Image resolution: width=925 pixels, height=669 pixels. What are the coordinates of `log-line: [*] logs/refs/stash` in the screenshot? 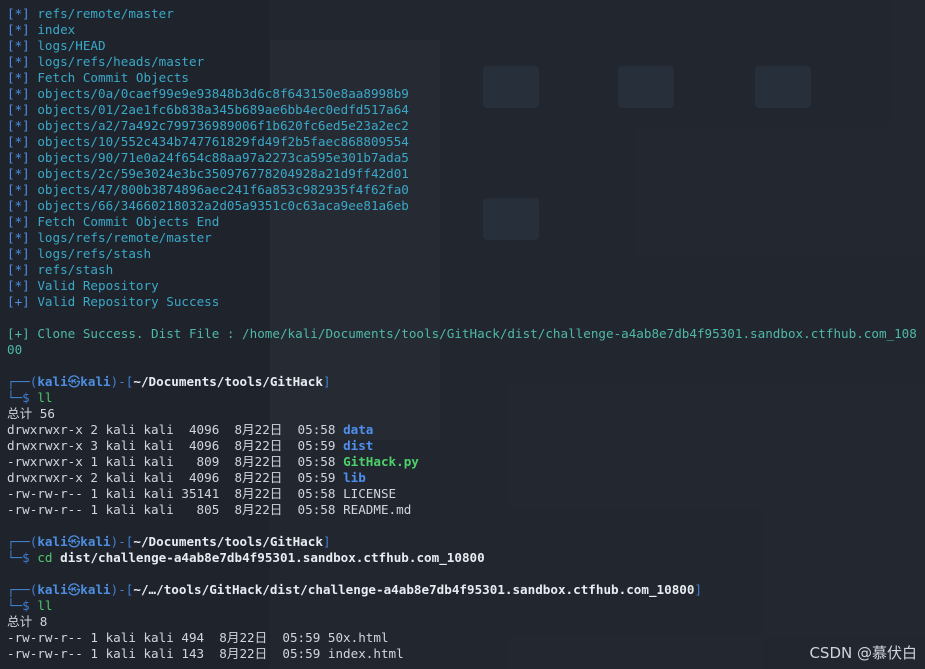 It's located at (466, 254).